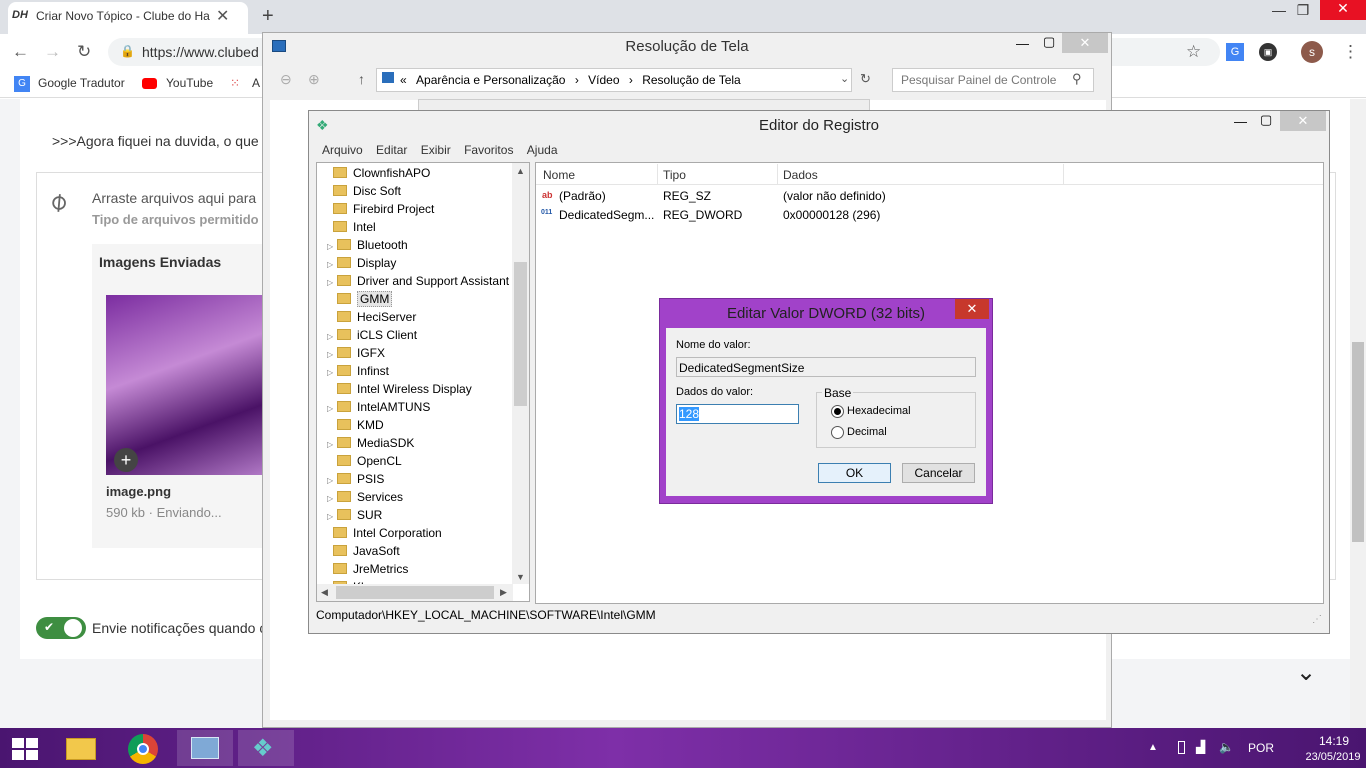 The image size is (1366, 768). Describe the element at coordinates (200, 52) in the screenshot. I see `url-text: https://www.clubed` at that location.